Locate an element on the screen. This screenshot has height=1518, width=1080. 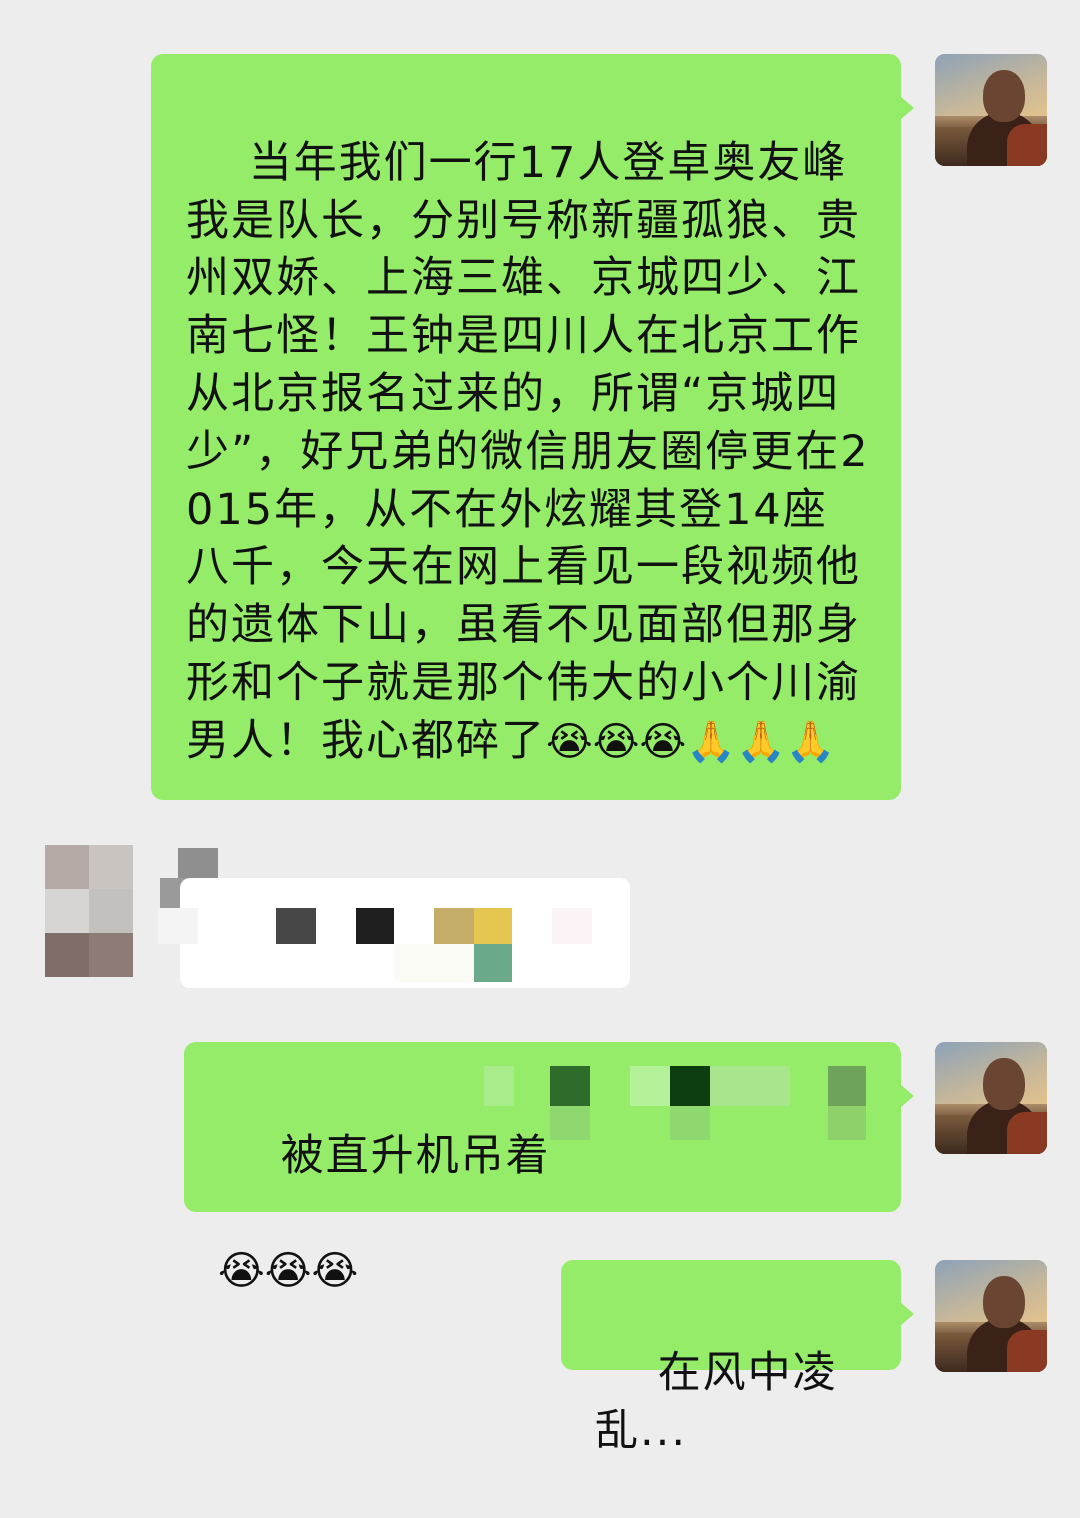
message-1-emojis: 😭😭😭🙏🙏🙏 is located at coordinates (691, 741).